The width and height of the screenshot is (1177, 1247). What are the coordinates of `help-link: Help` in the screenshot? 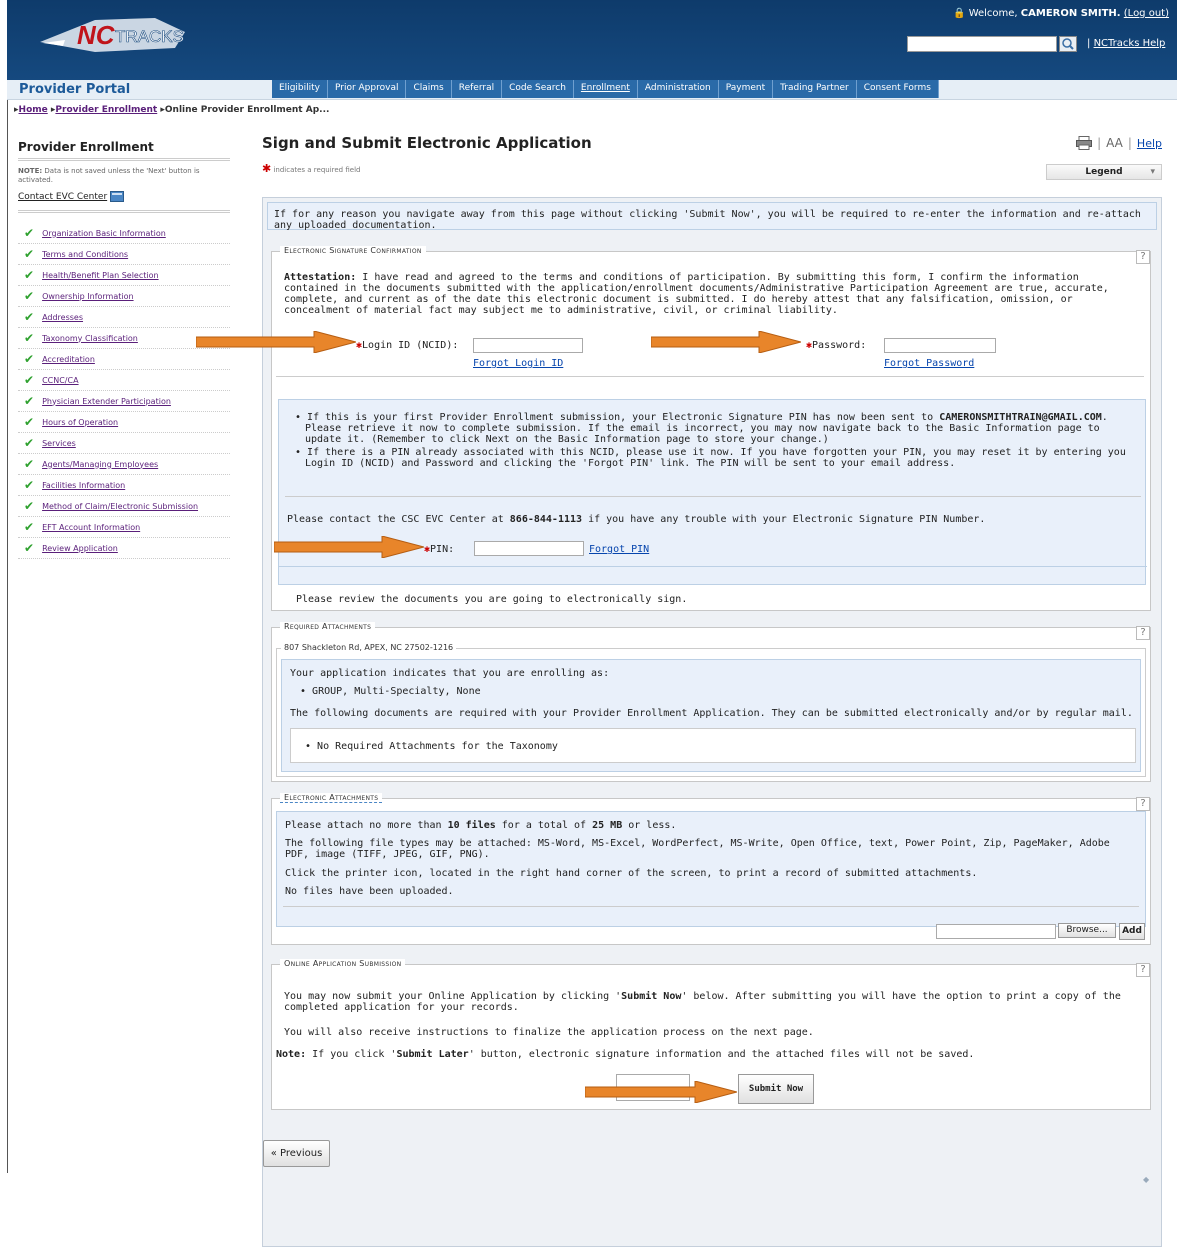 It's located at (1149, 143).